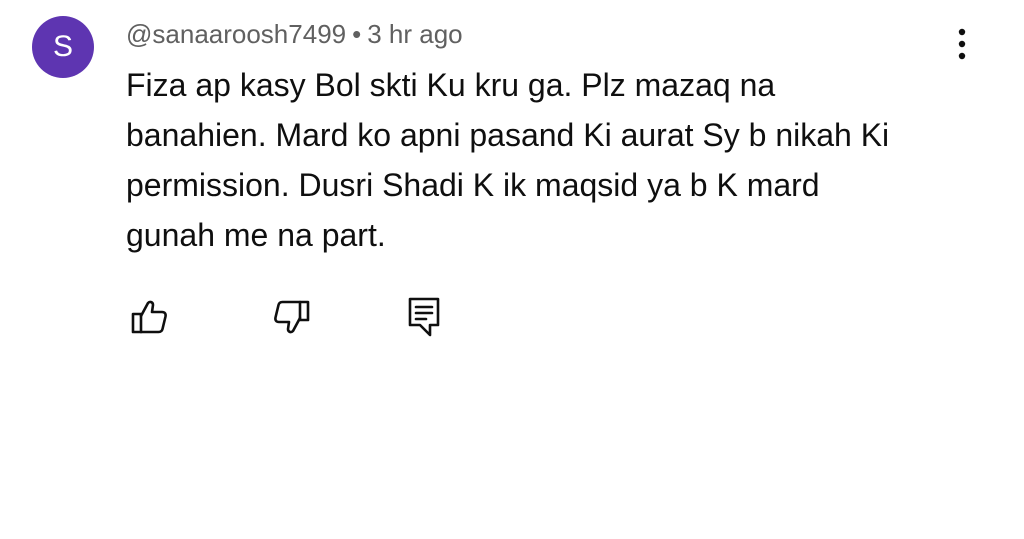 The width and height of the screenshot is (1024, 539). Describe the element at coordinates (236, 34) in the screenshot. I see `author-handle: @sanaaroosh7499` at that location.